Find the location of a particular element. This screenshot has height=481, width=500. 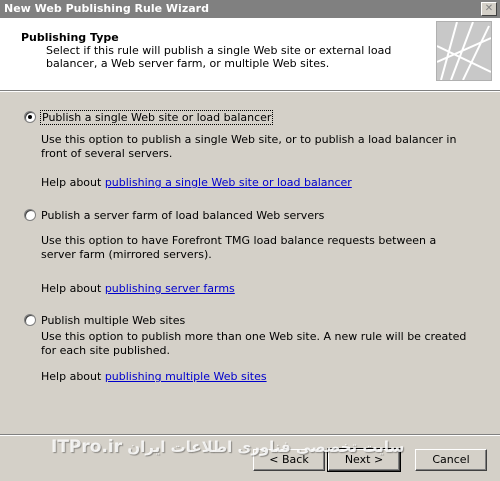

radio-server-farm is located at coordinates (30, 215).